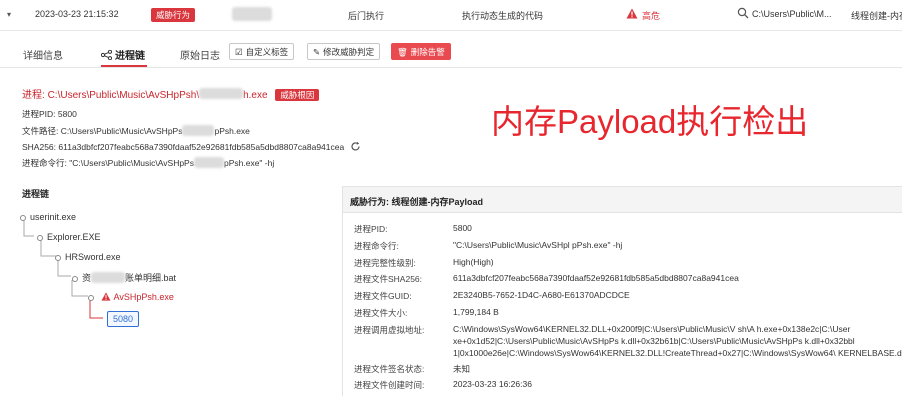 The width and height of the screenshot is (902, 396). I want to click on tab-details: 详细信息, so click(43, 54).